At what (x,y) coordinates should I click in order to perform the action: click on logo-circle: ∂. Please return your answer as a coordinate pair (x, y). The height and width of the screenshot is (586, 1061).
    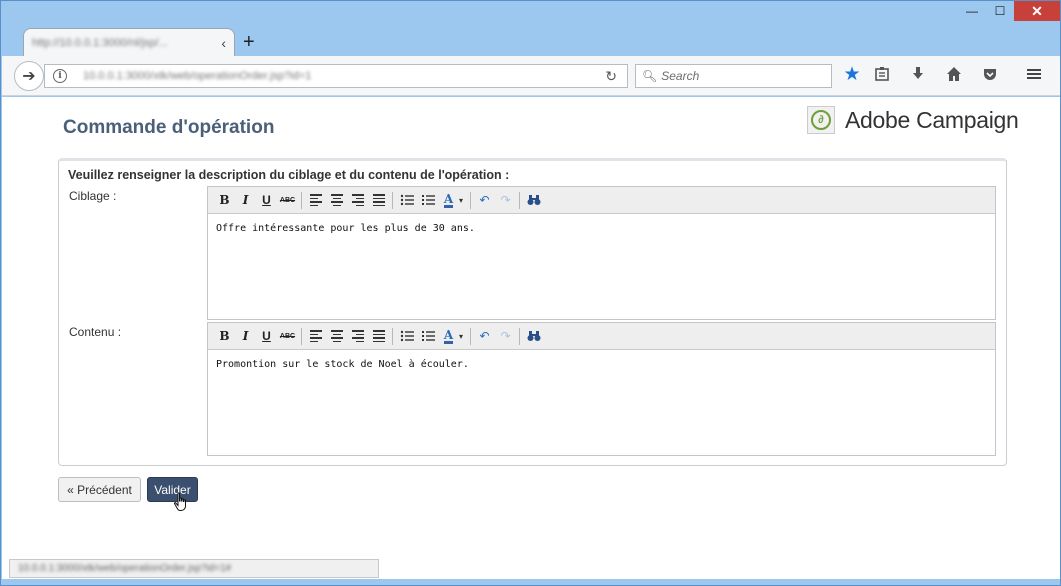
    Looking at the image, I should click on (821, 120).